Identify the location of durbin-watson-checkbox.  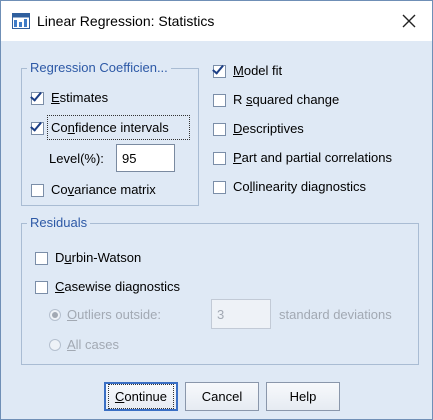
(41, 258).